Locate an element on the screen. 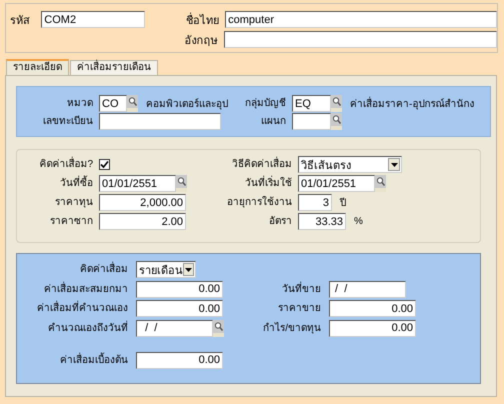 The height and width of the screenshot is (404, 504). input-field: COM2 is located at coordinates (93, 19).